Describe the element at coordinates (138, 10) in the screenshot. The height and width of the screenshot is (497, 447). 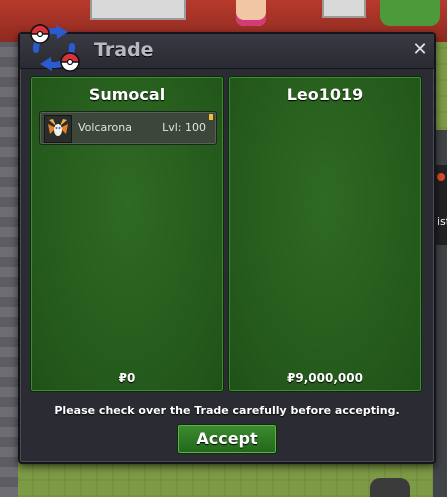
I see `building-sign` at that location.